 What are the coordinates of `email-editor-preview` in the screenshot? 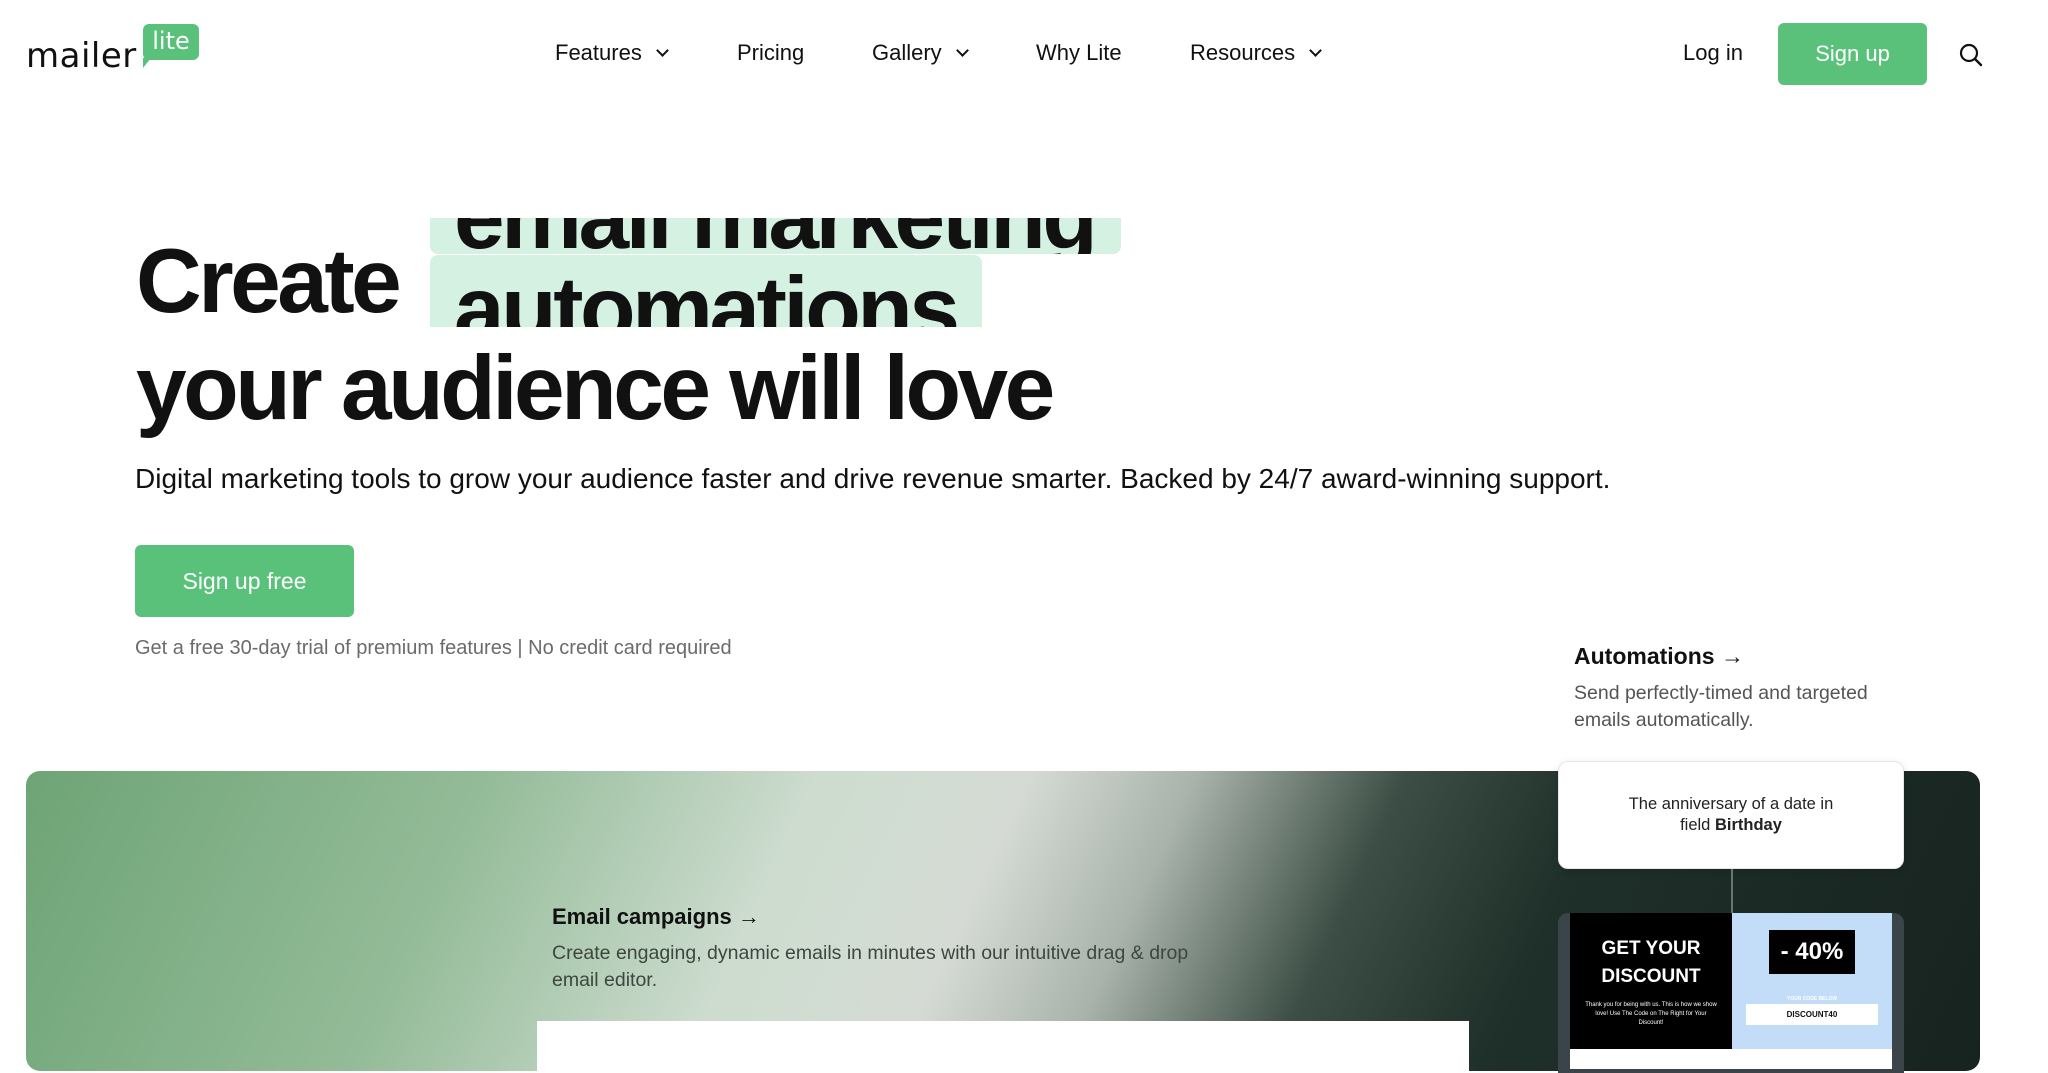 It's located at (1003, 1046).